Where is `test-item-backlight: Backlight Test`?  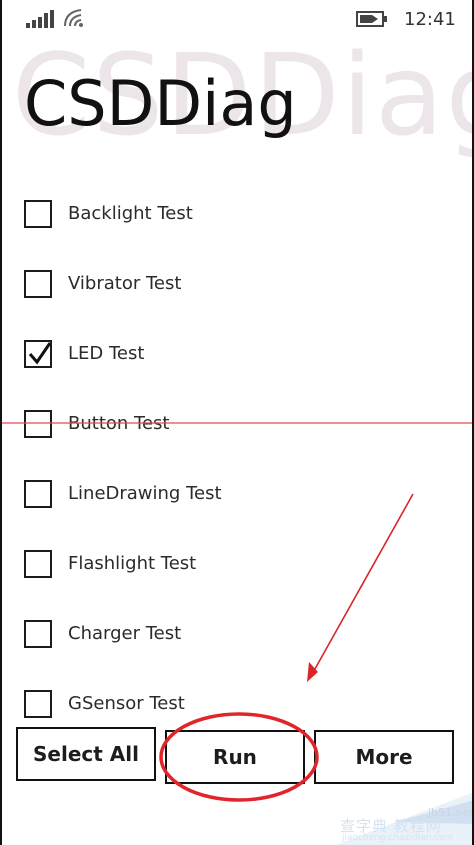
test-item-backlight: Backlight Test is located at coordinates (234, 217).